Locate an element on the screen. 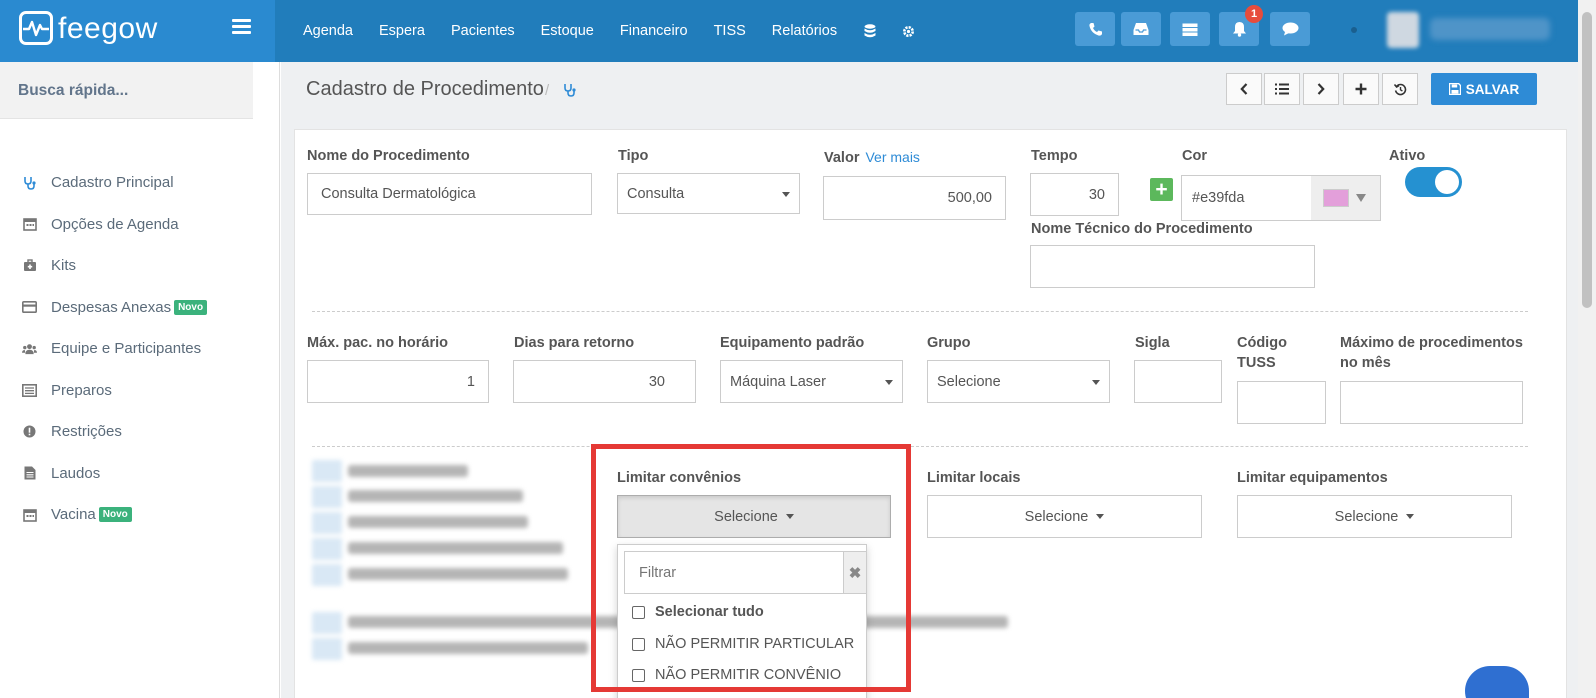 This screenshot has width=1596, height=698. page-title: Cadastro de Procedimento is located at coordinates (425, 89).